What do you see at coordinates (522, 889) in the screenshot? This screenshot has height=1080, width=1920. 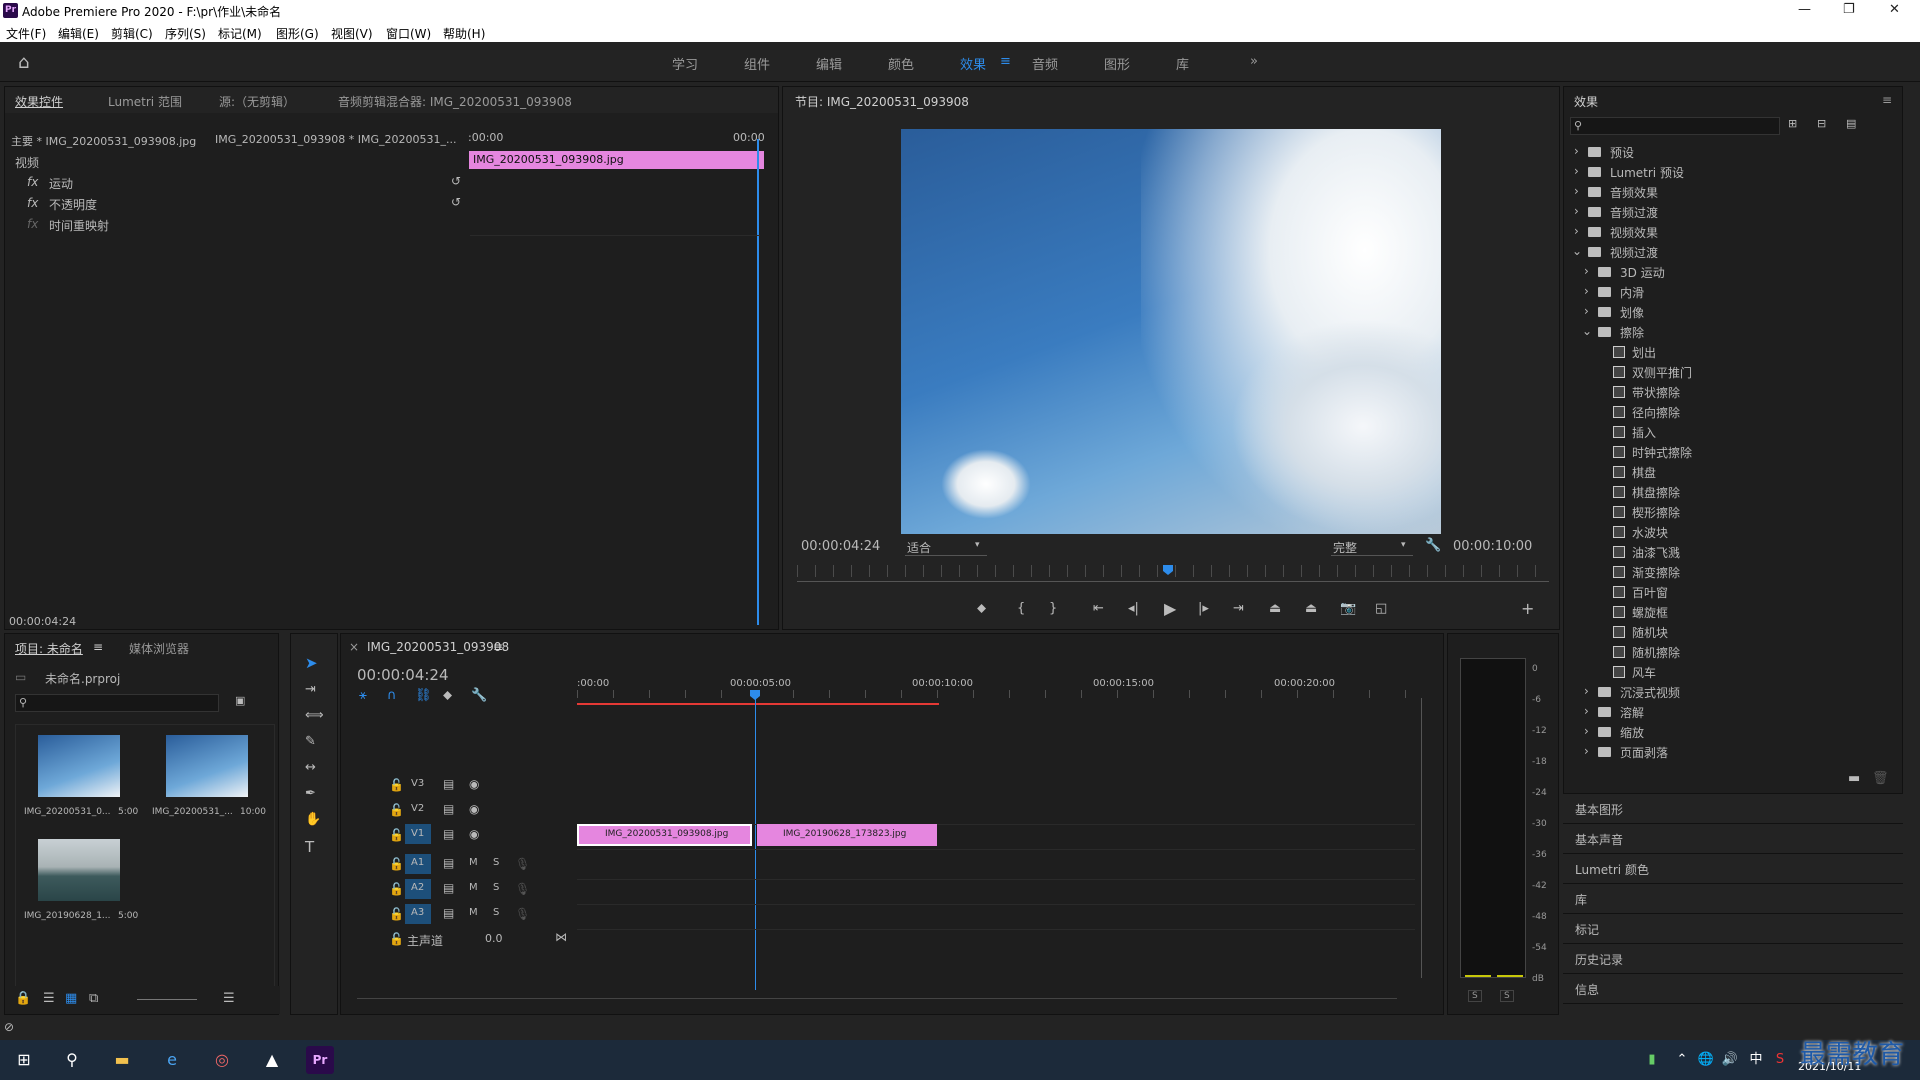 I see `mic-icon: 🎙` at bounding box center [522, 889].